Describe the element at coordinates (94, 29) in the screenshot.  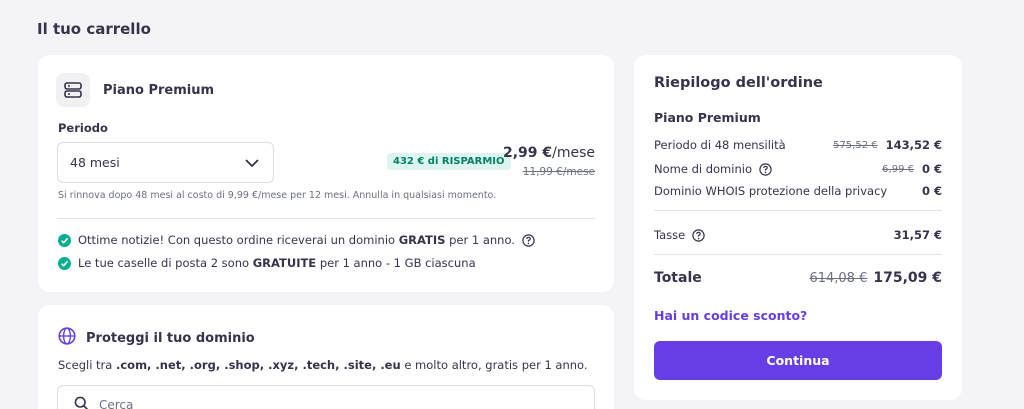
I see `page-title: Il tuo carrello` at that location.